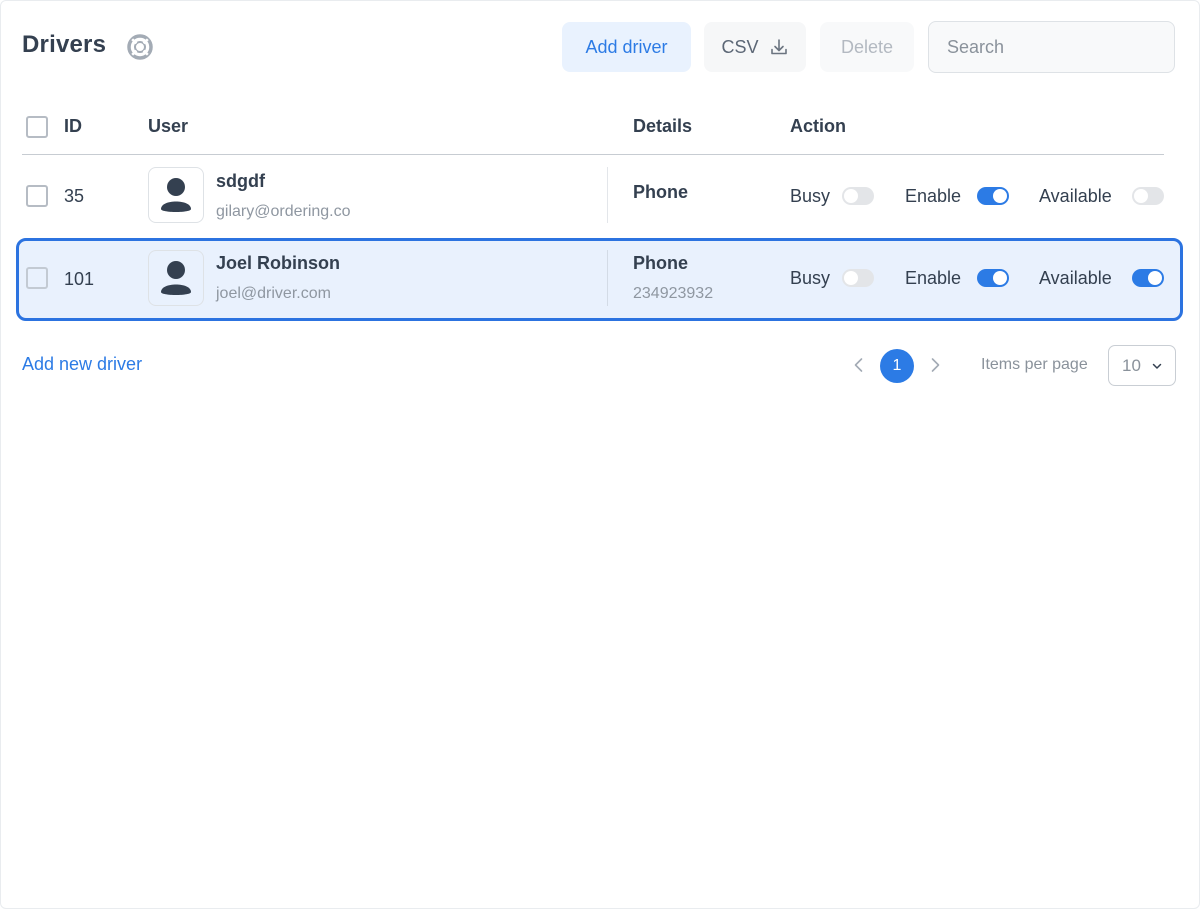 The height and width of the screenshot is (909, 1200). I want to click on search-box, so click(1053, 47).